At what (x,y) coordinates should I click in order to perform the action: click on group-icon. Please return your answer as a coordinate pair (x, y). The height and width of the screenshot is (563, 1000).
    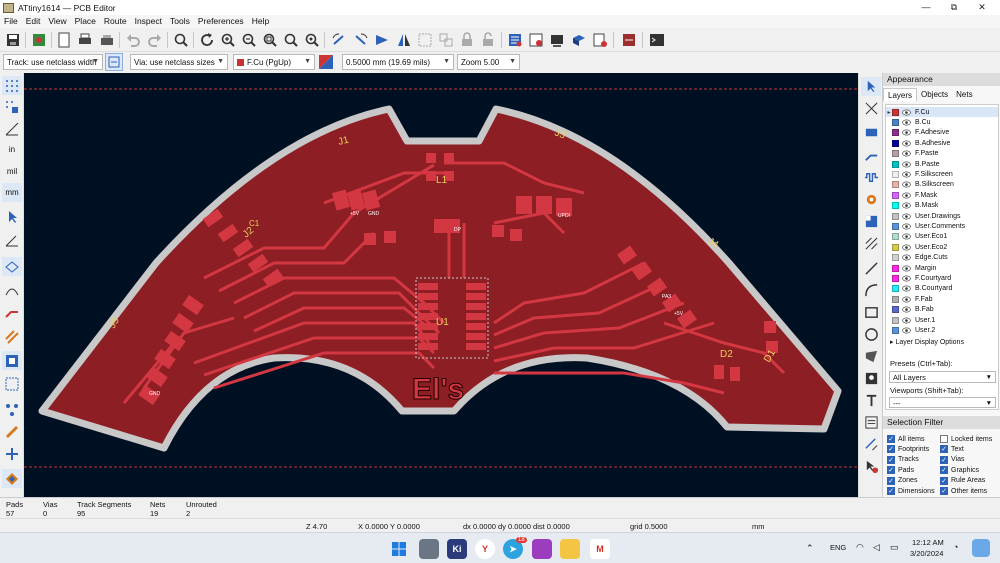
    Looking at the image, I should click on (425, 40).